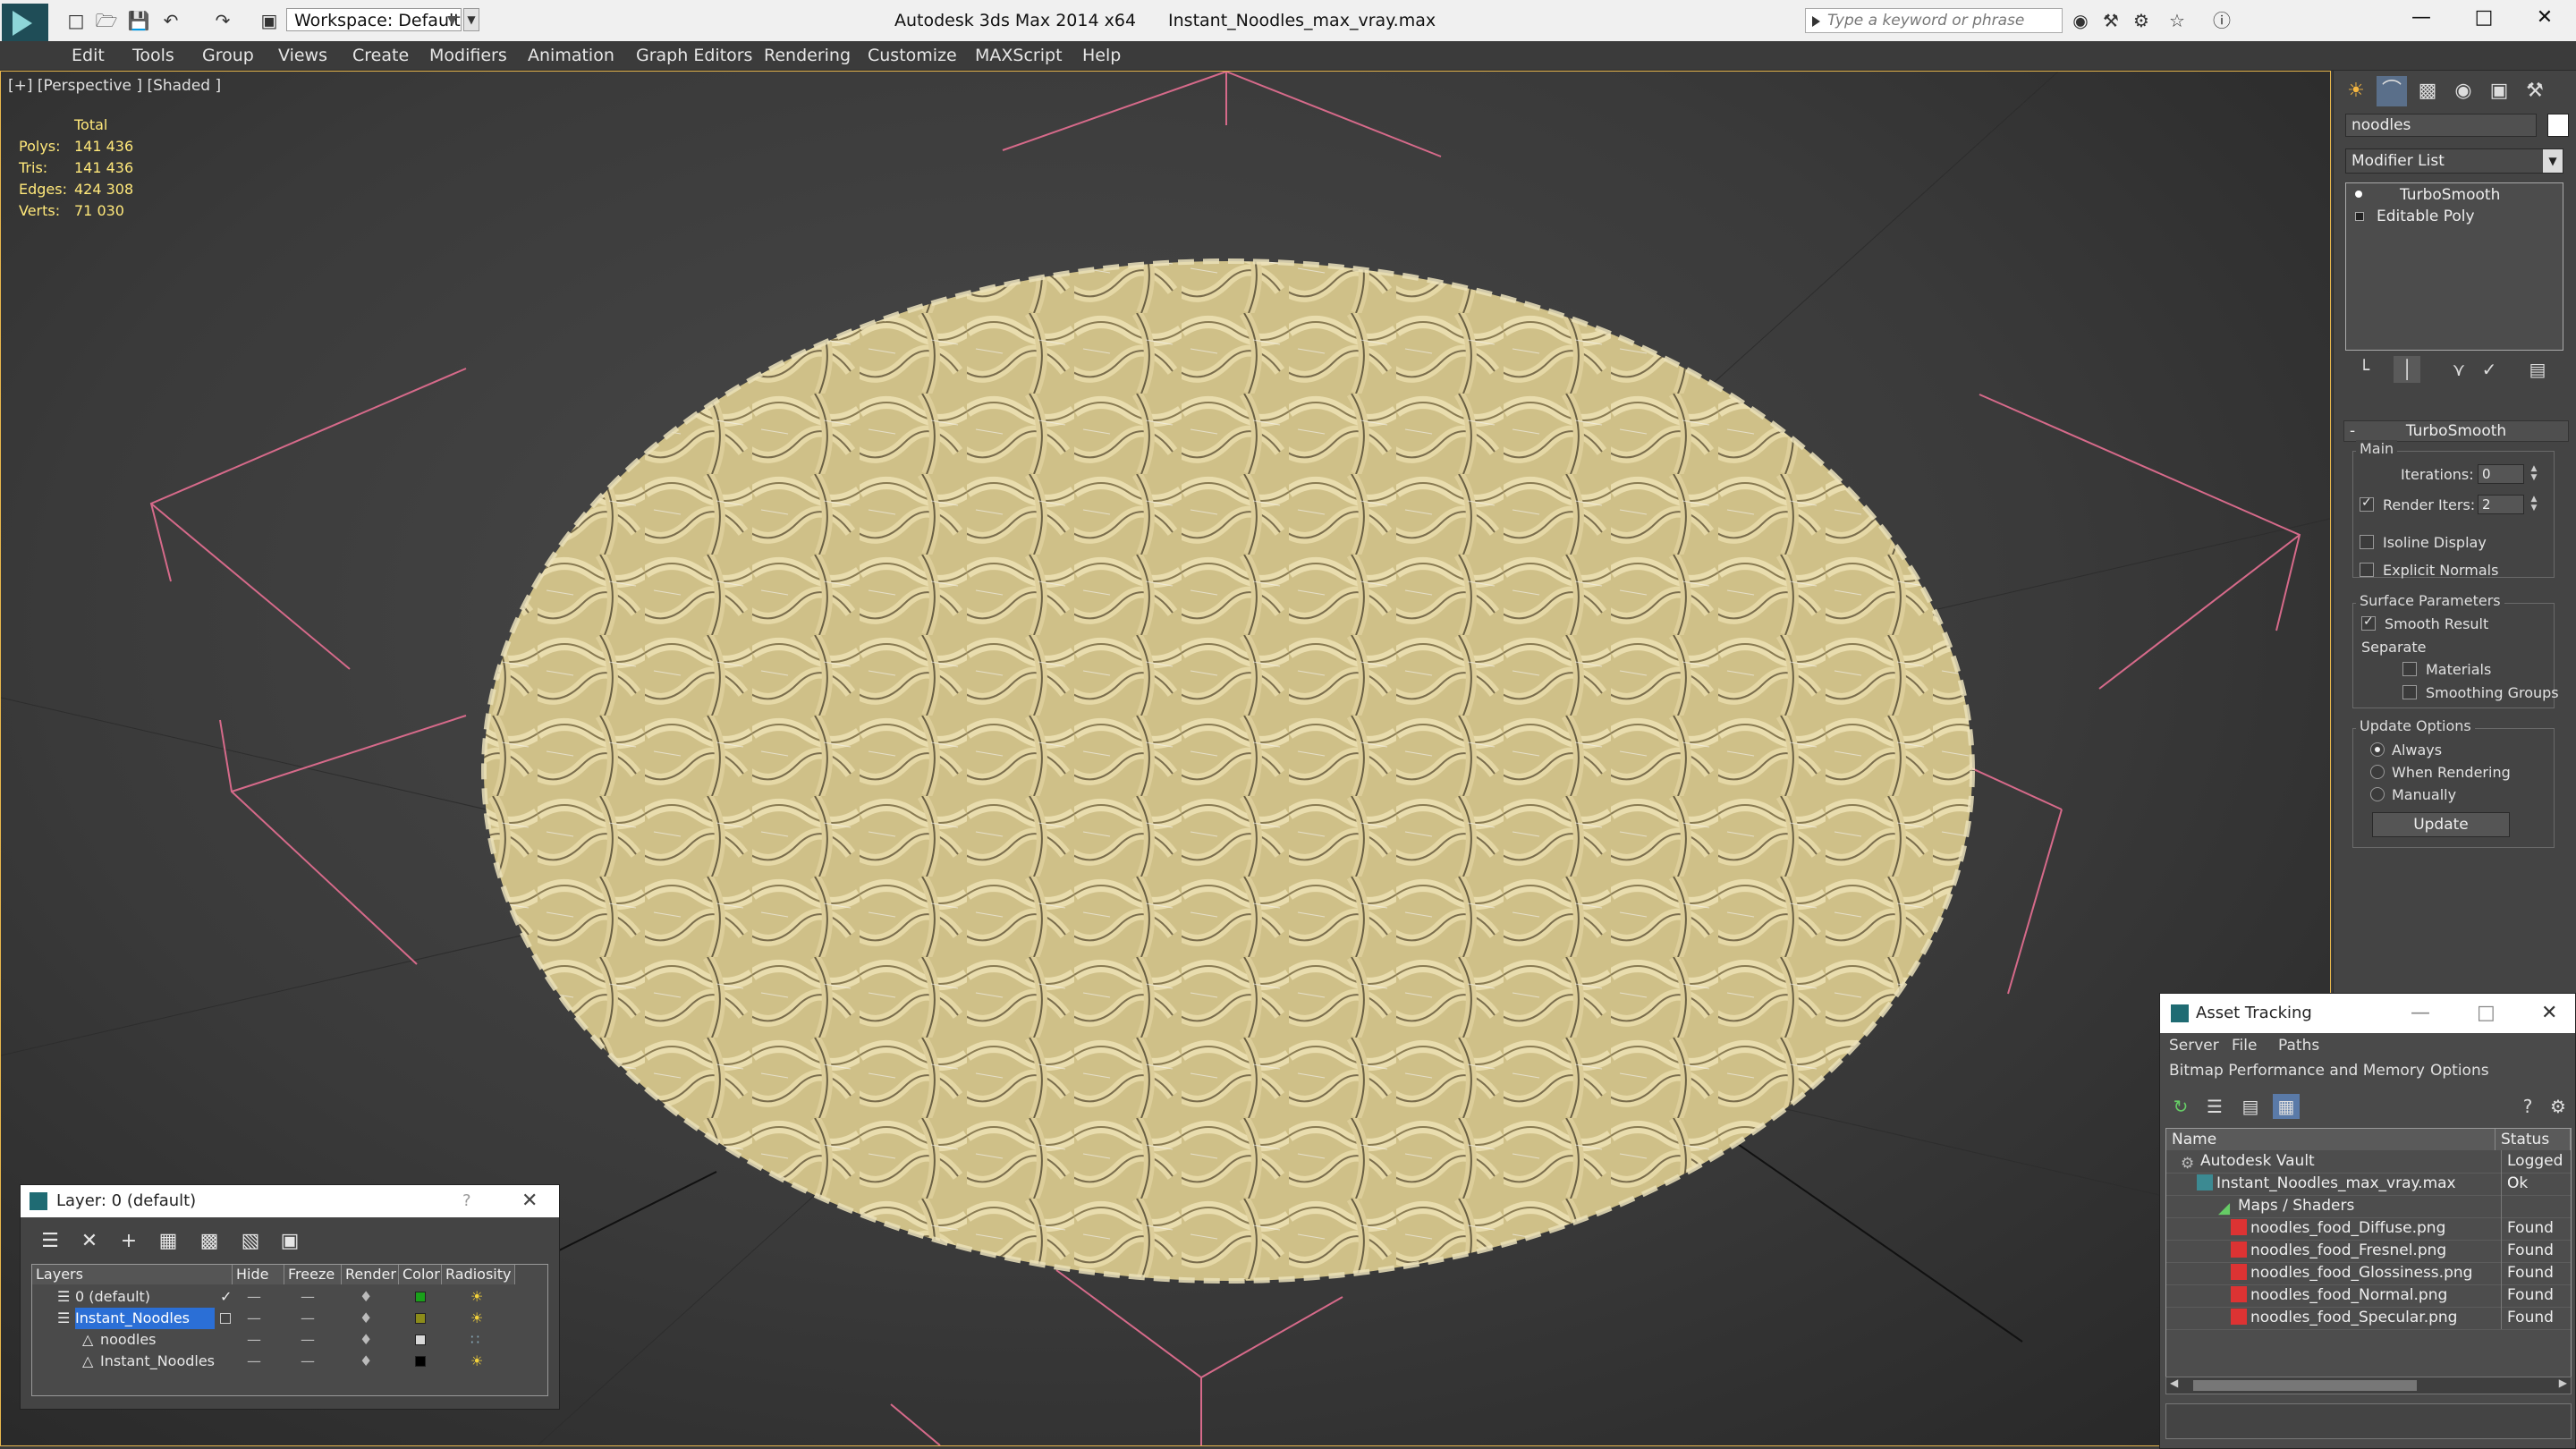 The image size is (2576, 1449). I want to click on current-layer-box-icon, so click(225, 1318).